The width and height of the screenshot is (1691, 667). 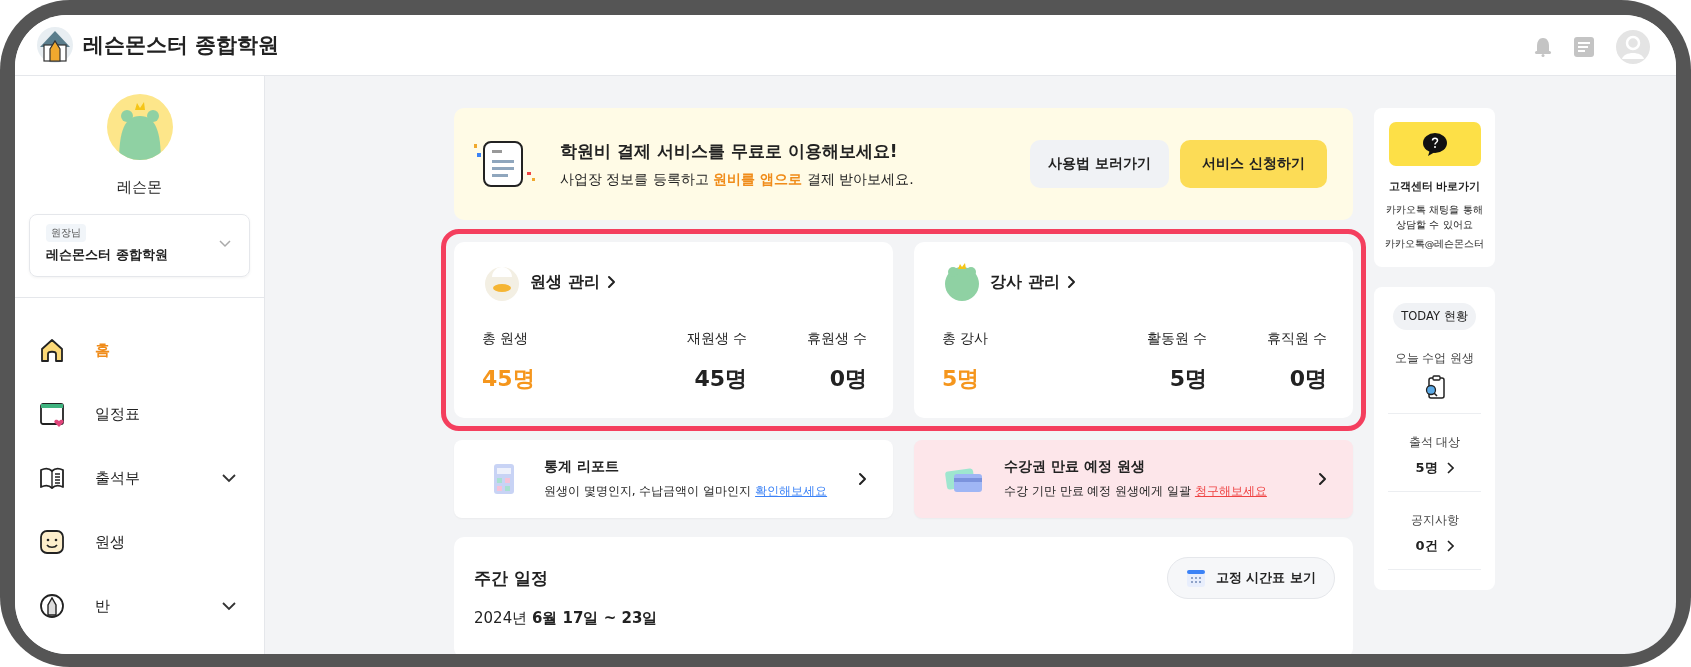 I want to click on banner-title: 학원비 결제 서비스를 무료로 이용해보세요!, so click(x=729, y=151).